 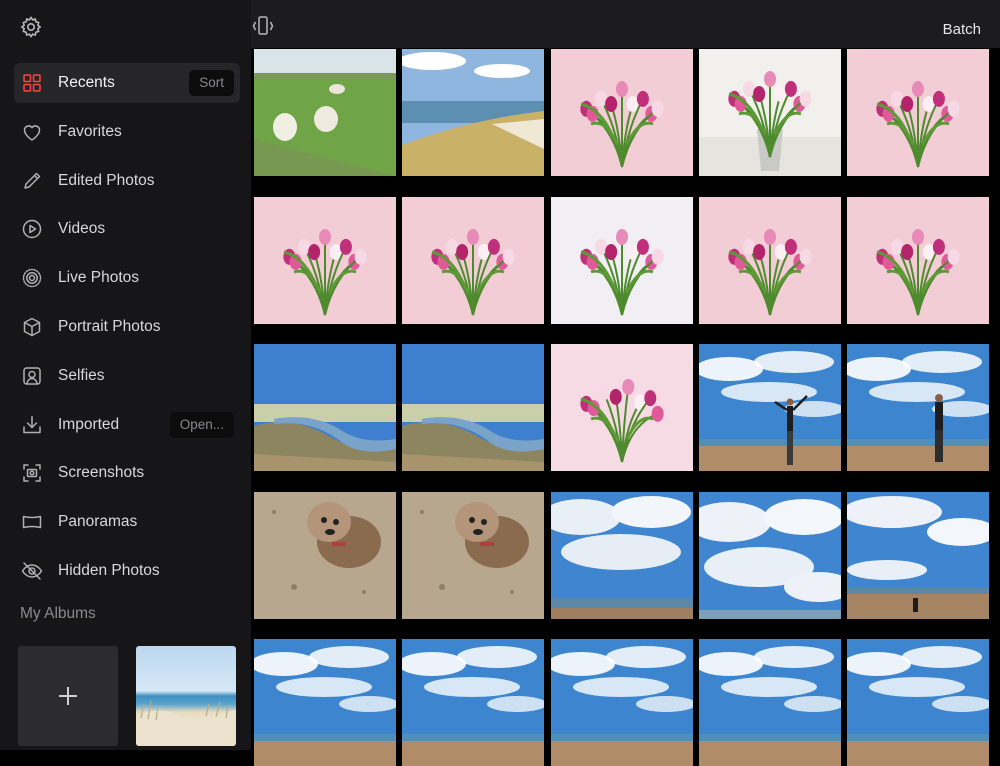 I want to click on cube-icon, so click(x=32, y=327).